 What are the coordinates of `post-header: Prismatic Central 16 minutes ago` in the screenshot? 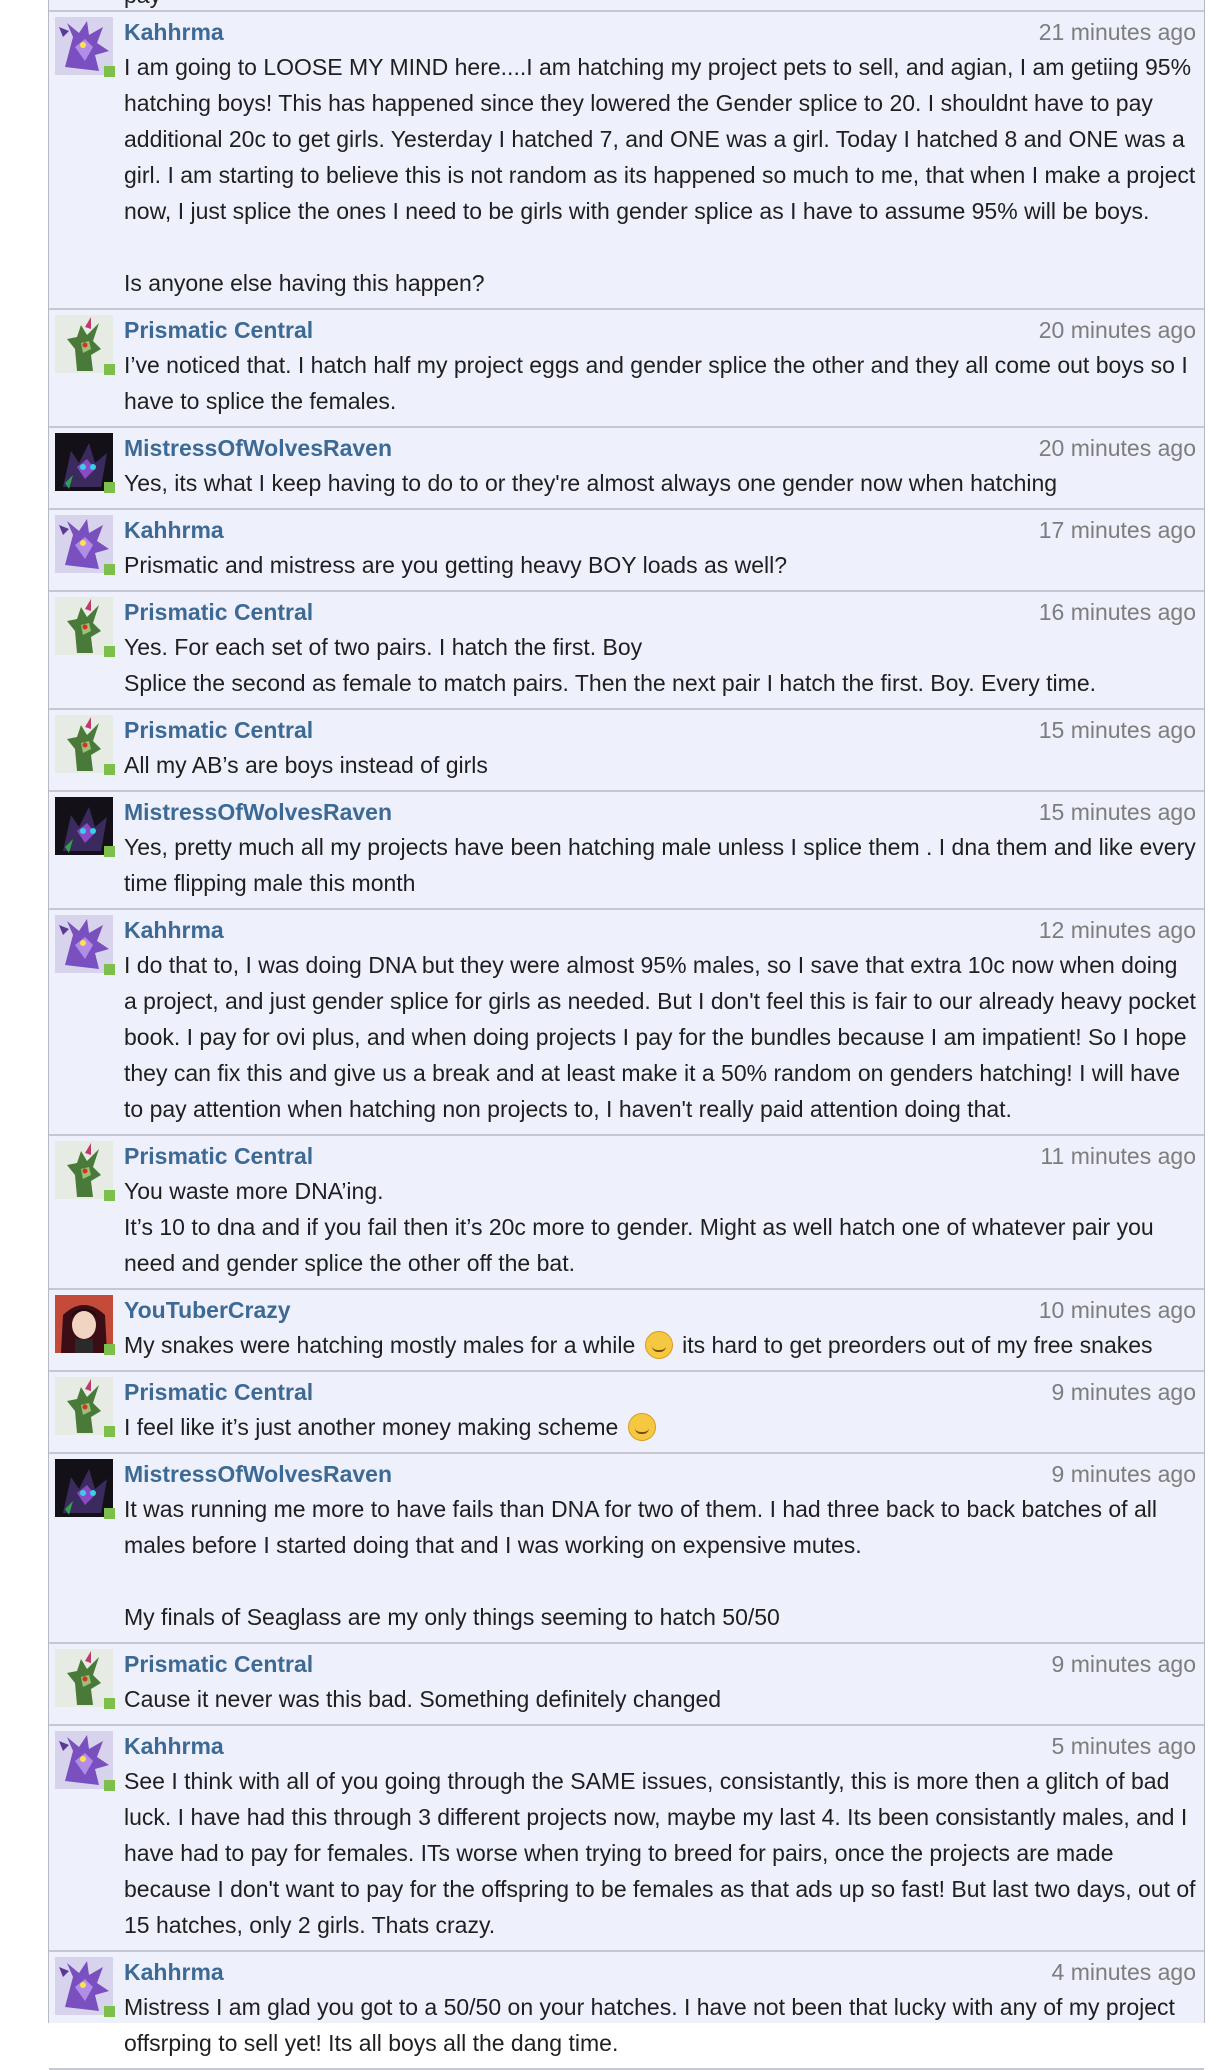 It's located at (660, 612).